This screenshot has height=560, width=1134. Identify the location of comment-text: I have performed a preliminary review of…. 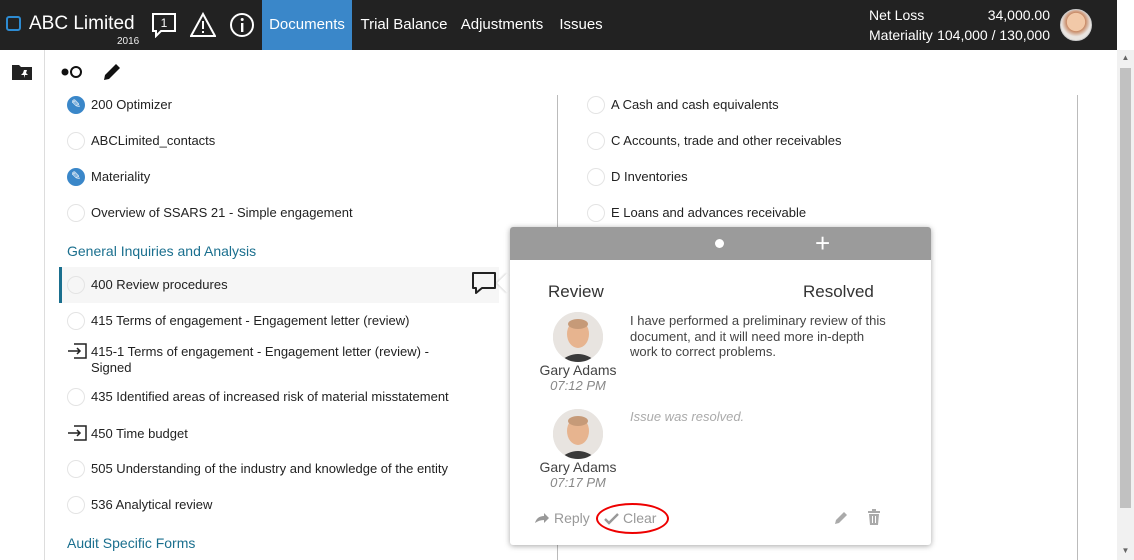
(758, 336).